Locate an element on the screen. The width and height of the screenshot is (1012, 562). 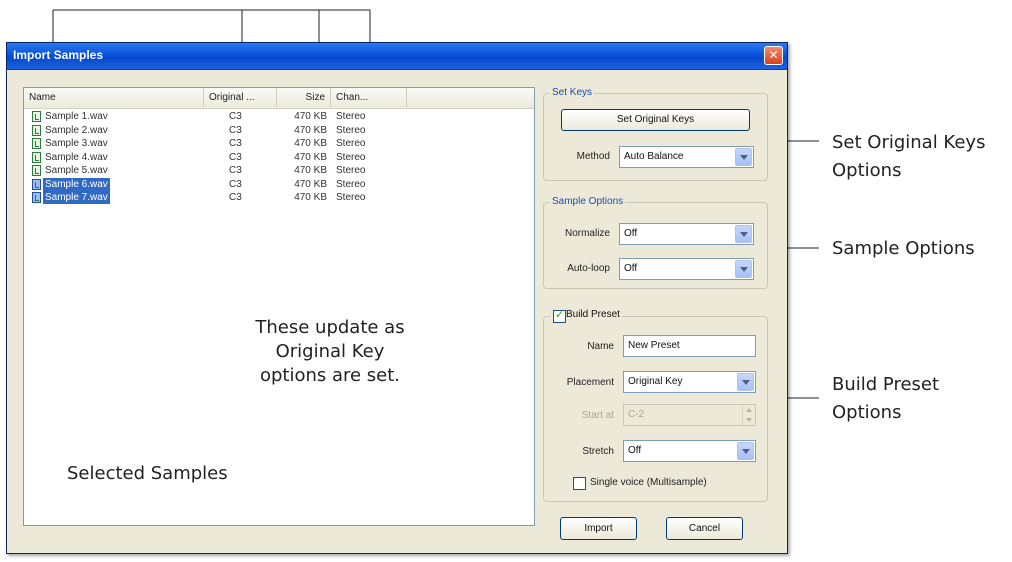
callout-set-original-keys: Set Original Keys Options is located at coordinates (909, 156).